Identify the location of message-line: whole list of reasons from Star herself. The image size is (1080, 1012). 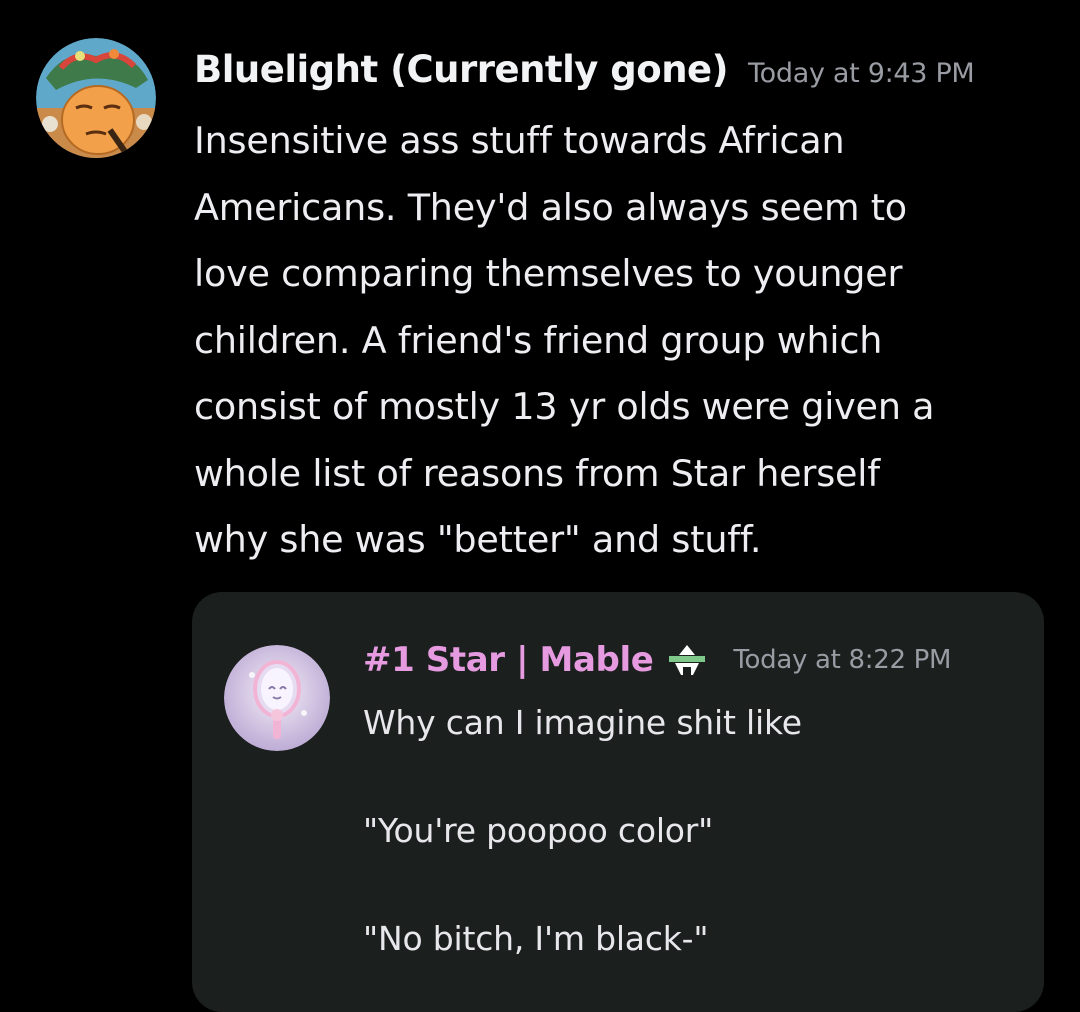
(537, 473).